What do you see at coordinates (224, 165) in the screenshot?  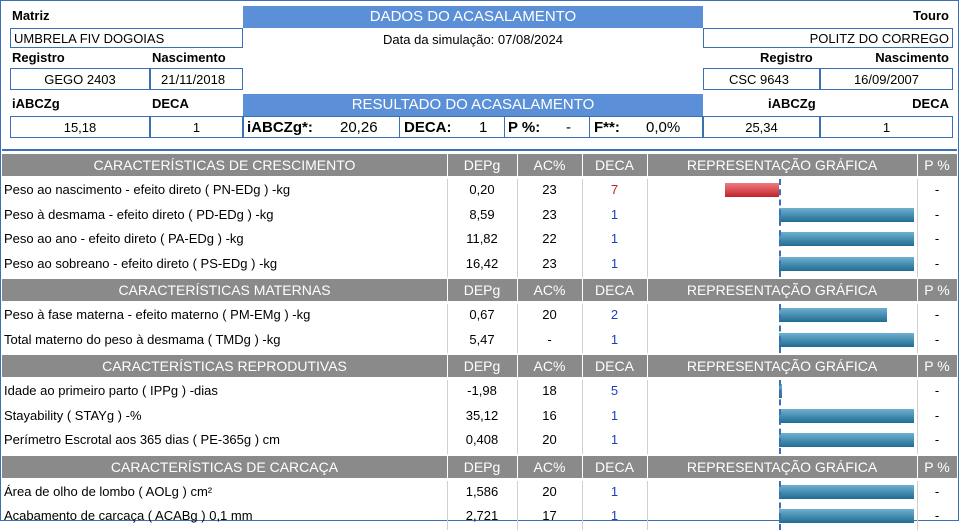 I see `section-title: CARACTERÍSTICAS DE CRESCIMENTO` at bounding box center [224, 165].